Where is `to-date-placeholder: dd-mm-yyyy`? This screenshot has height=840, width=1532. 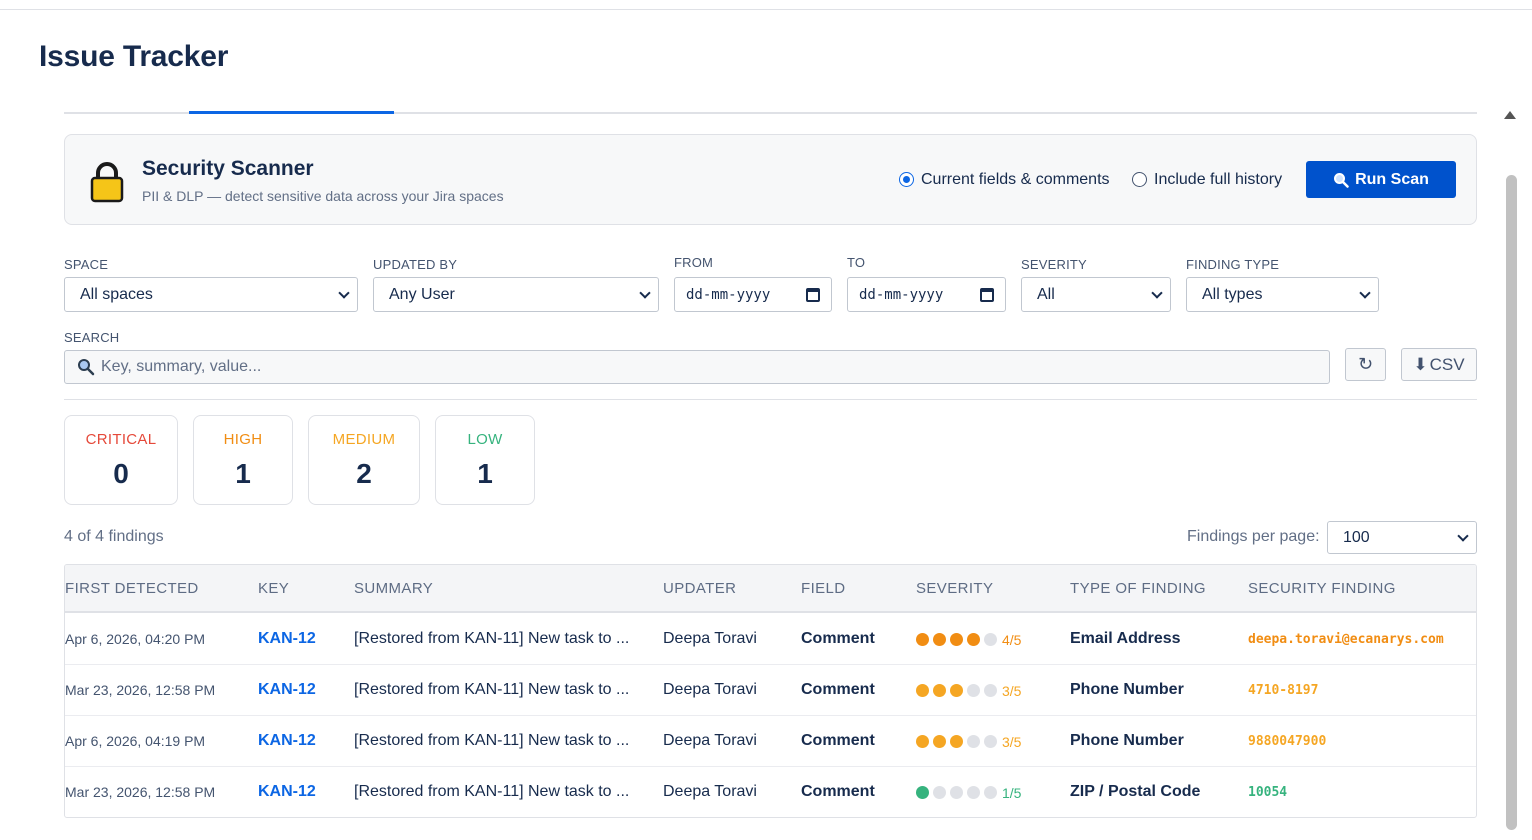 to-date-placeholder: dd-mm-yyyy is located at coordinates (901, 294).